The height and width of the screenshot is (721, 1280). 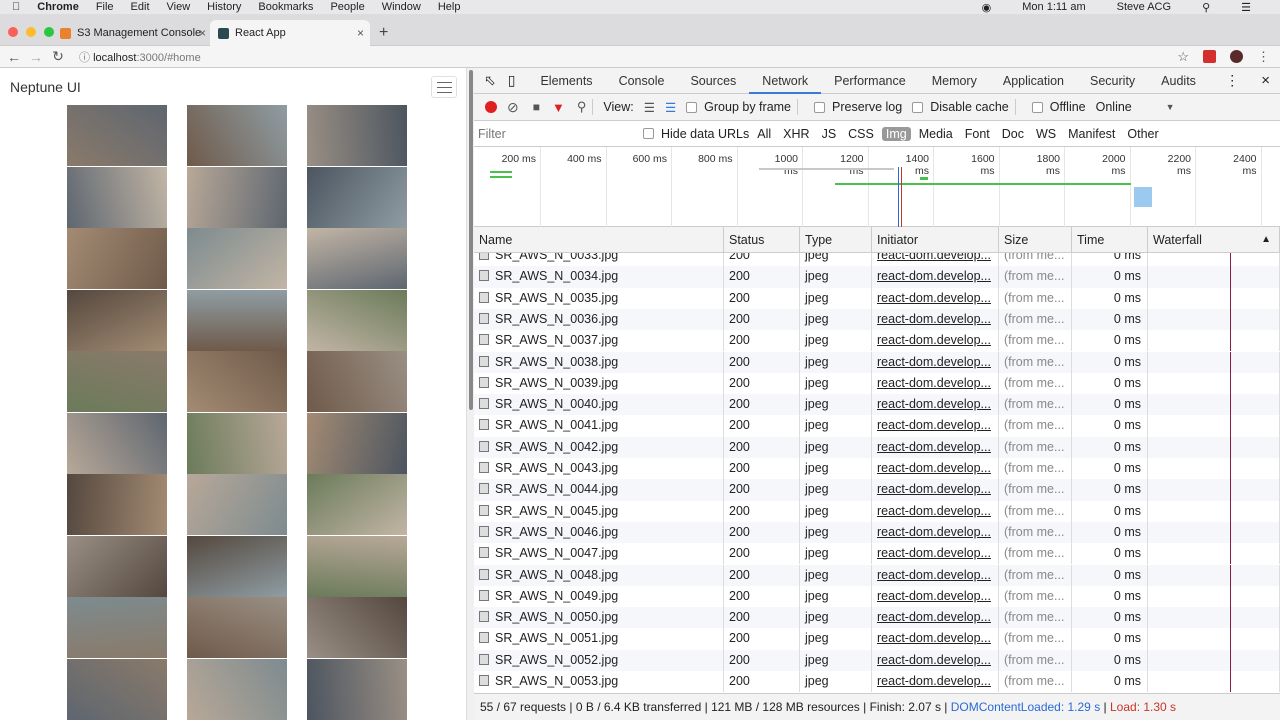 I want to click on devtools-tab-sources: Sources, so click(x=713, y=81).